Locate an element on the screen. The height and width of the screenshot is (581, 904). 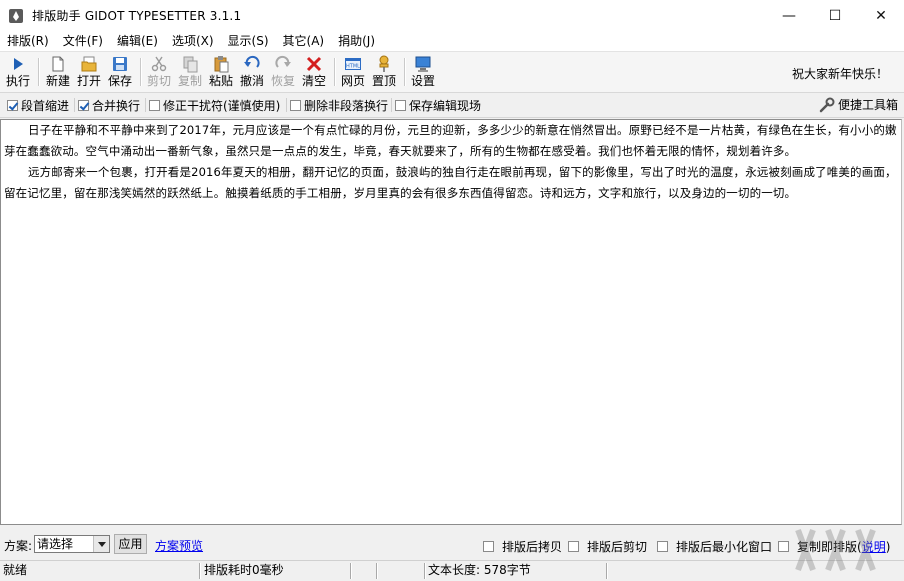
copy-label: 复制 is located at coordinates (189, 81).